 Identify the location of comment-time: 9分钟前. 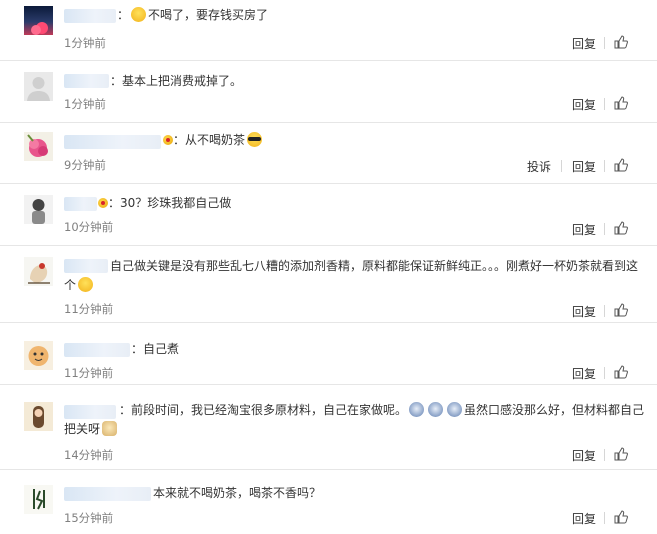
(85, 165).